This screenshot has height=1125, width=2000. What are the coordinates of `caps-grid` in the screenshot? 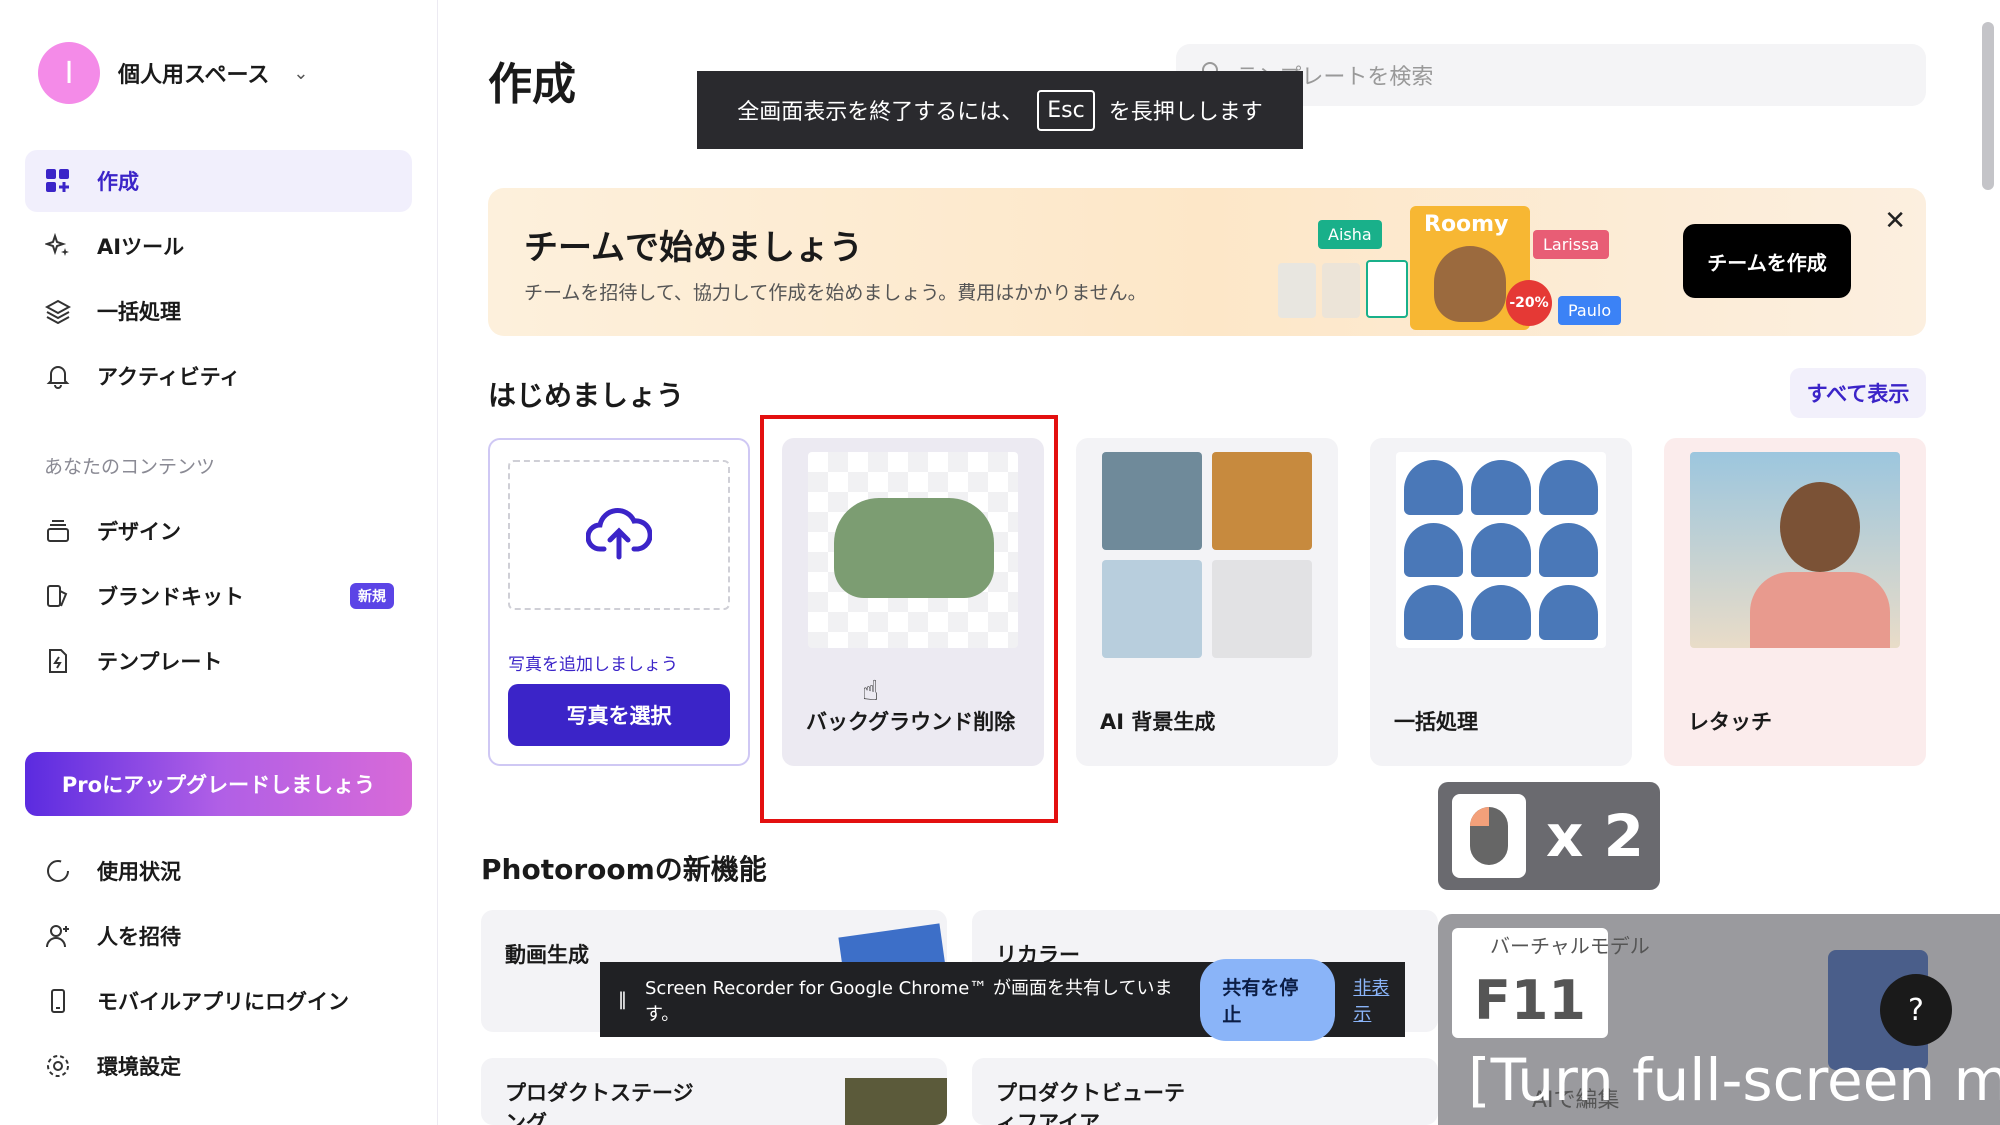 It's located at (1501, 550).